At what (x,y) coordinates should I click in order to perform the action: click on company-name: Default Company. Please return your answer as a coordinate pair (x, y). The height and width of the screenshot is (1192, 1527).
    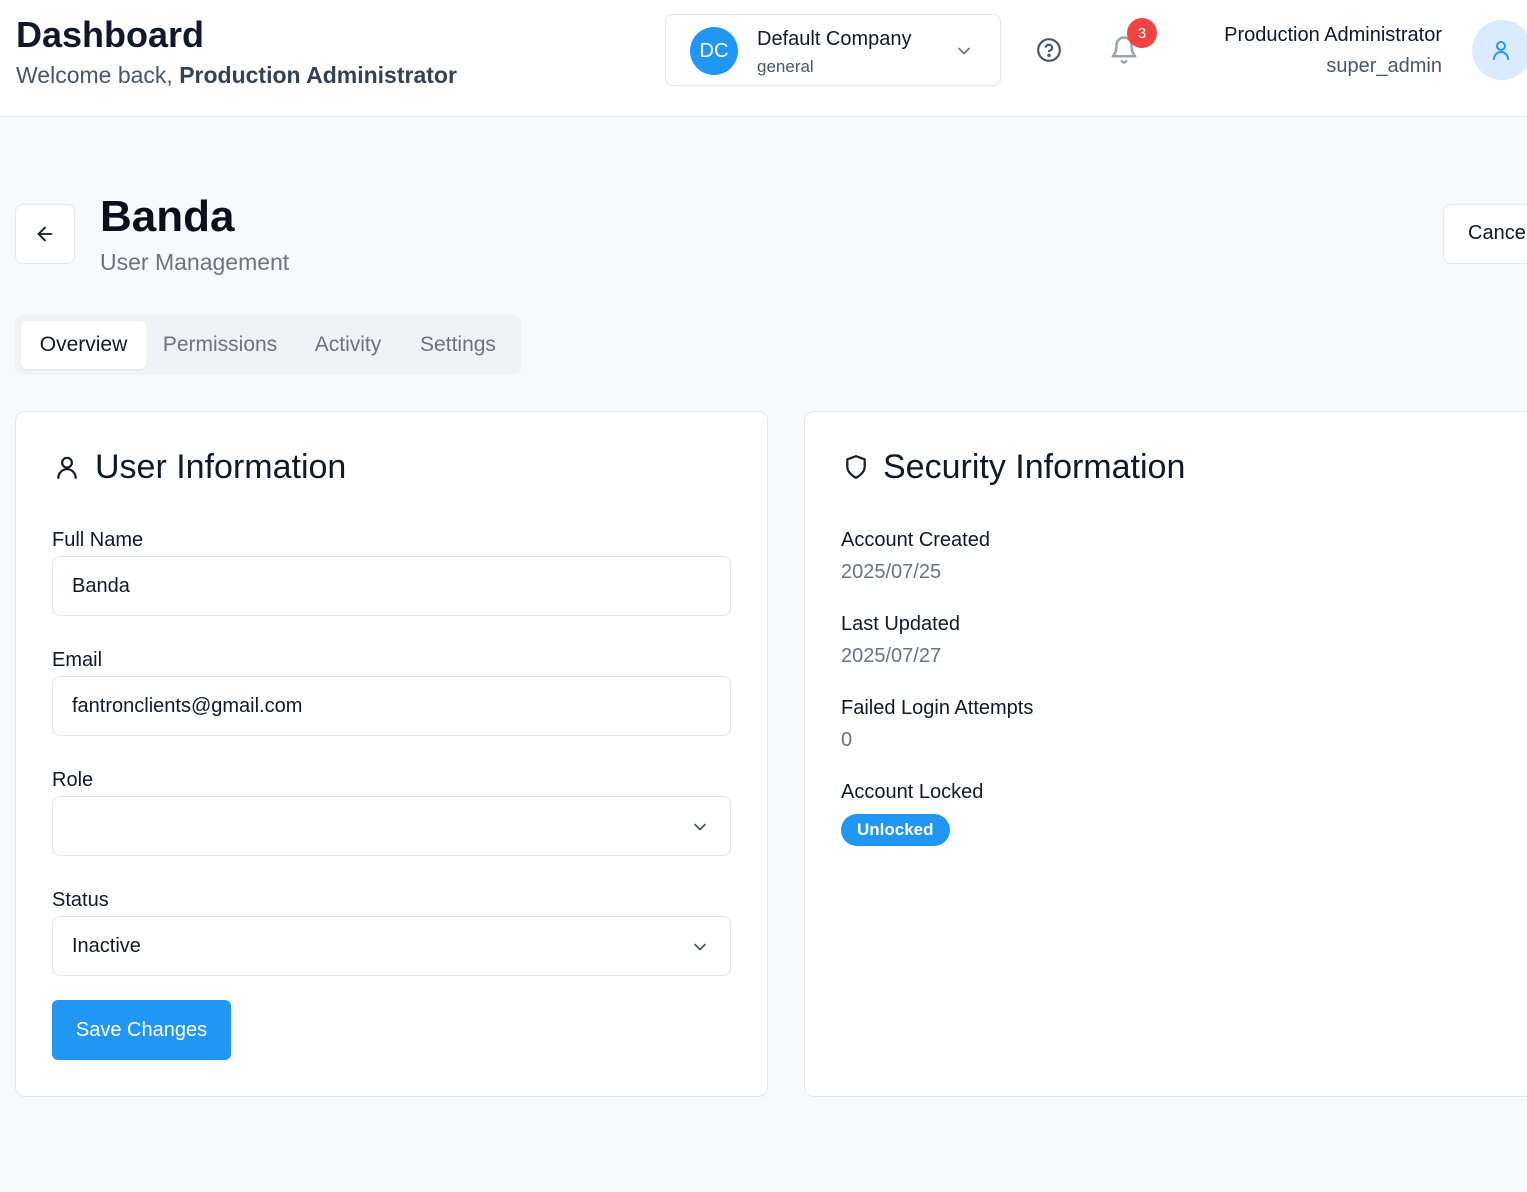
    Looking at the image, I should click on (834, 39).